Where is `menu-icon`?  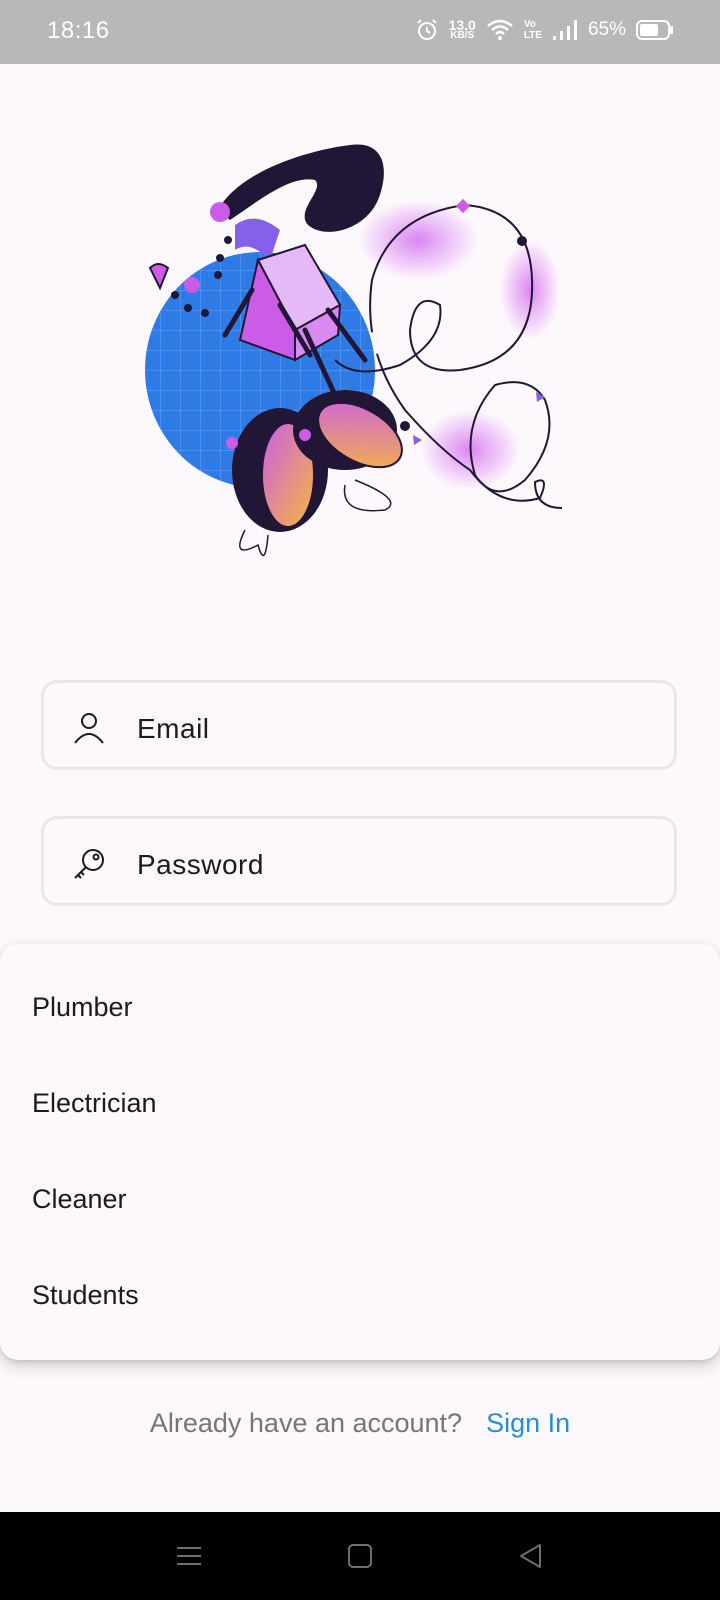 menu-icon is located at coordinates (189, 1556).